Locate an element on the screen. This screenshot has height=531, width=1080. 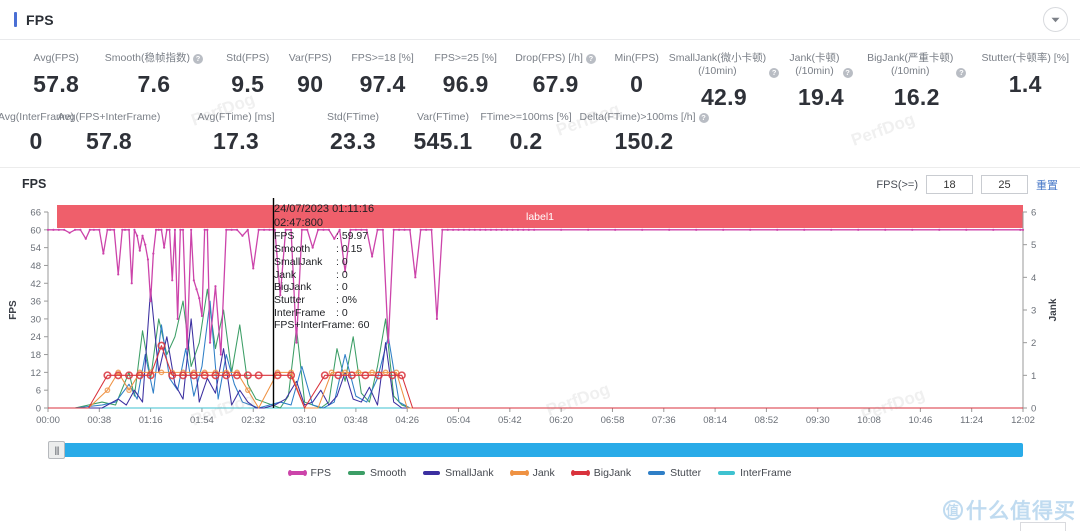
metric-value: 23.3 is located at coordinates (353, 141).